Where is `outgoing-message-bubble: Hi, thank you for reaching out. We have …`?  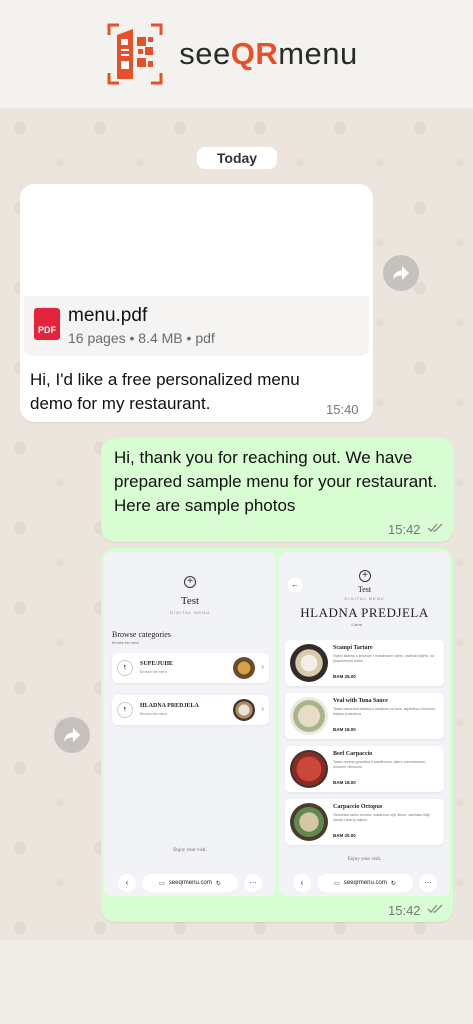 outgoing-message-bubble: Hi, thank you for reaching out. We have … is located at coordinates (277, 490).